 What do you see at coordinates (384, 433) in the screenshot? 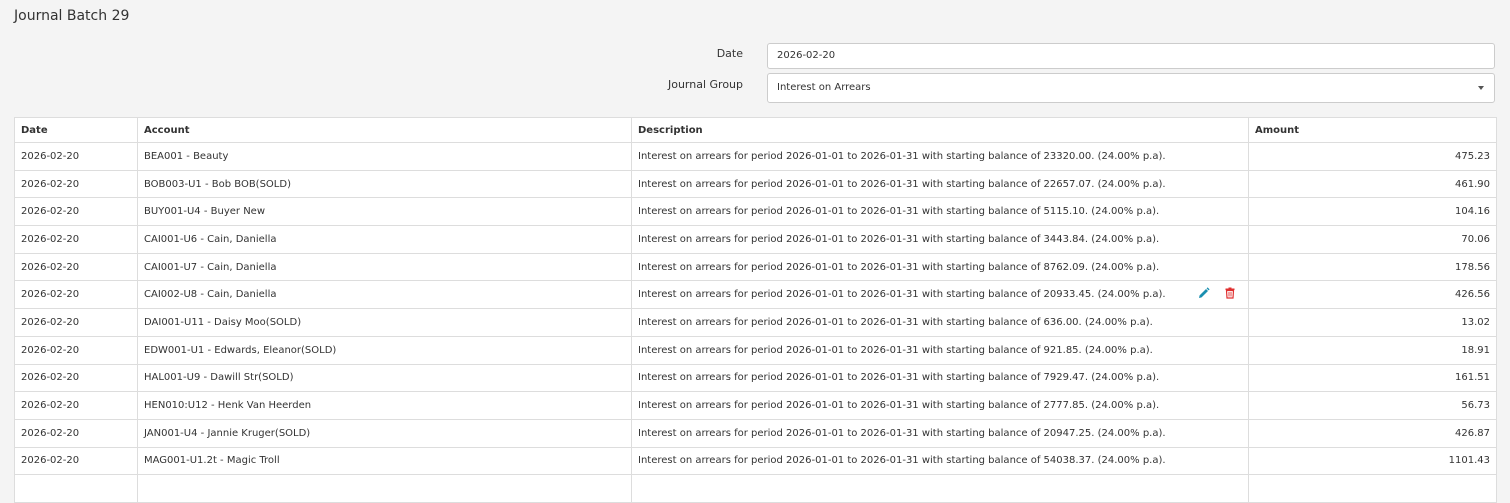
I see `cell-account: JAN001-U4 - Jannie Kruger(SOLD)` at bounding box center [384, 433].